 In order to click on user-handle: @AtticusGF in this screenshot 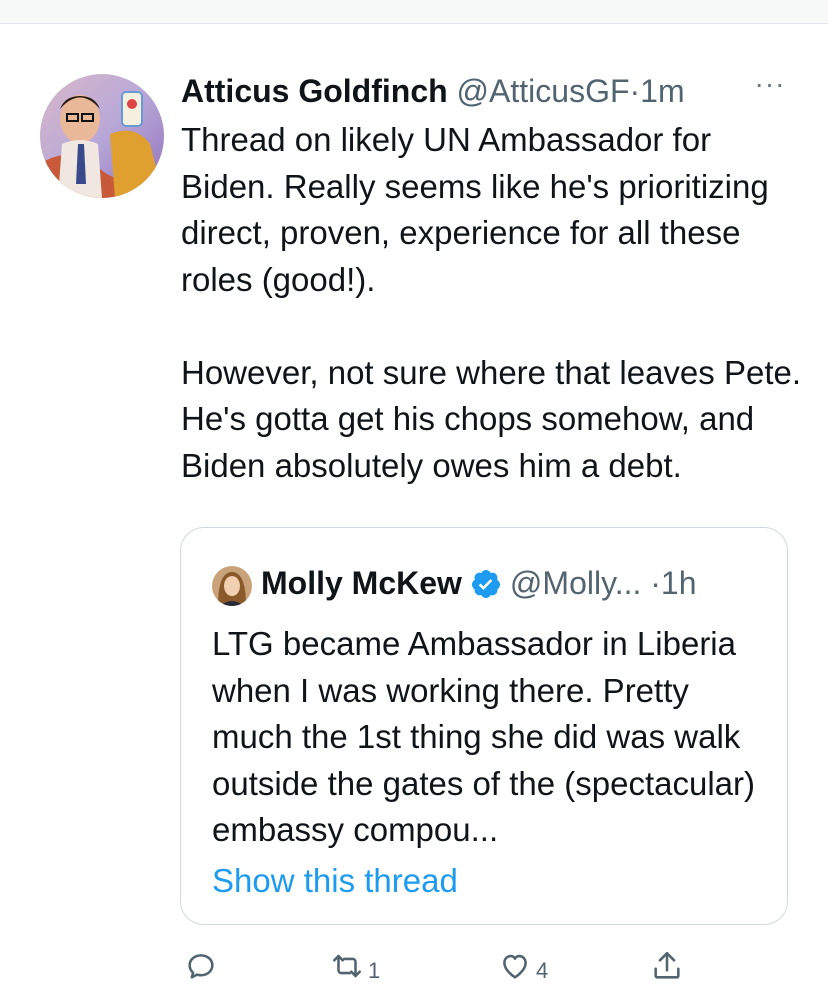, I will do `click(543, 91)`.